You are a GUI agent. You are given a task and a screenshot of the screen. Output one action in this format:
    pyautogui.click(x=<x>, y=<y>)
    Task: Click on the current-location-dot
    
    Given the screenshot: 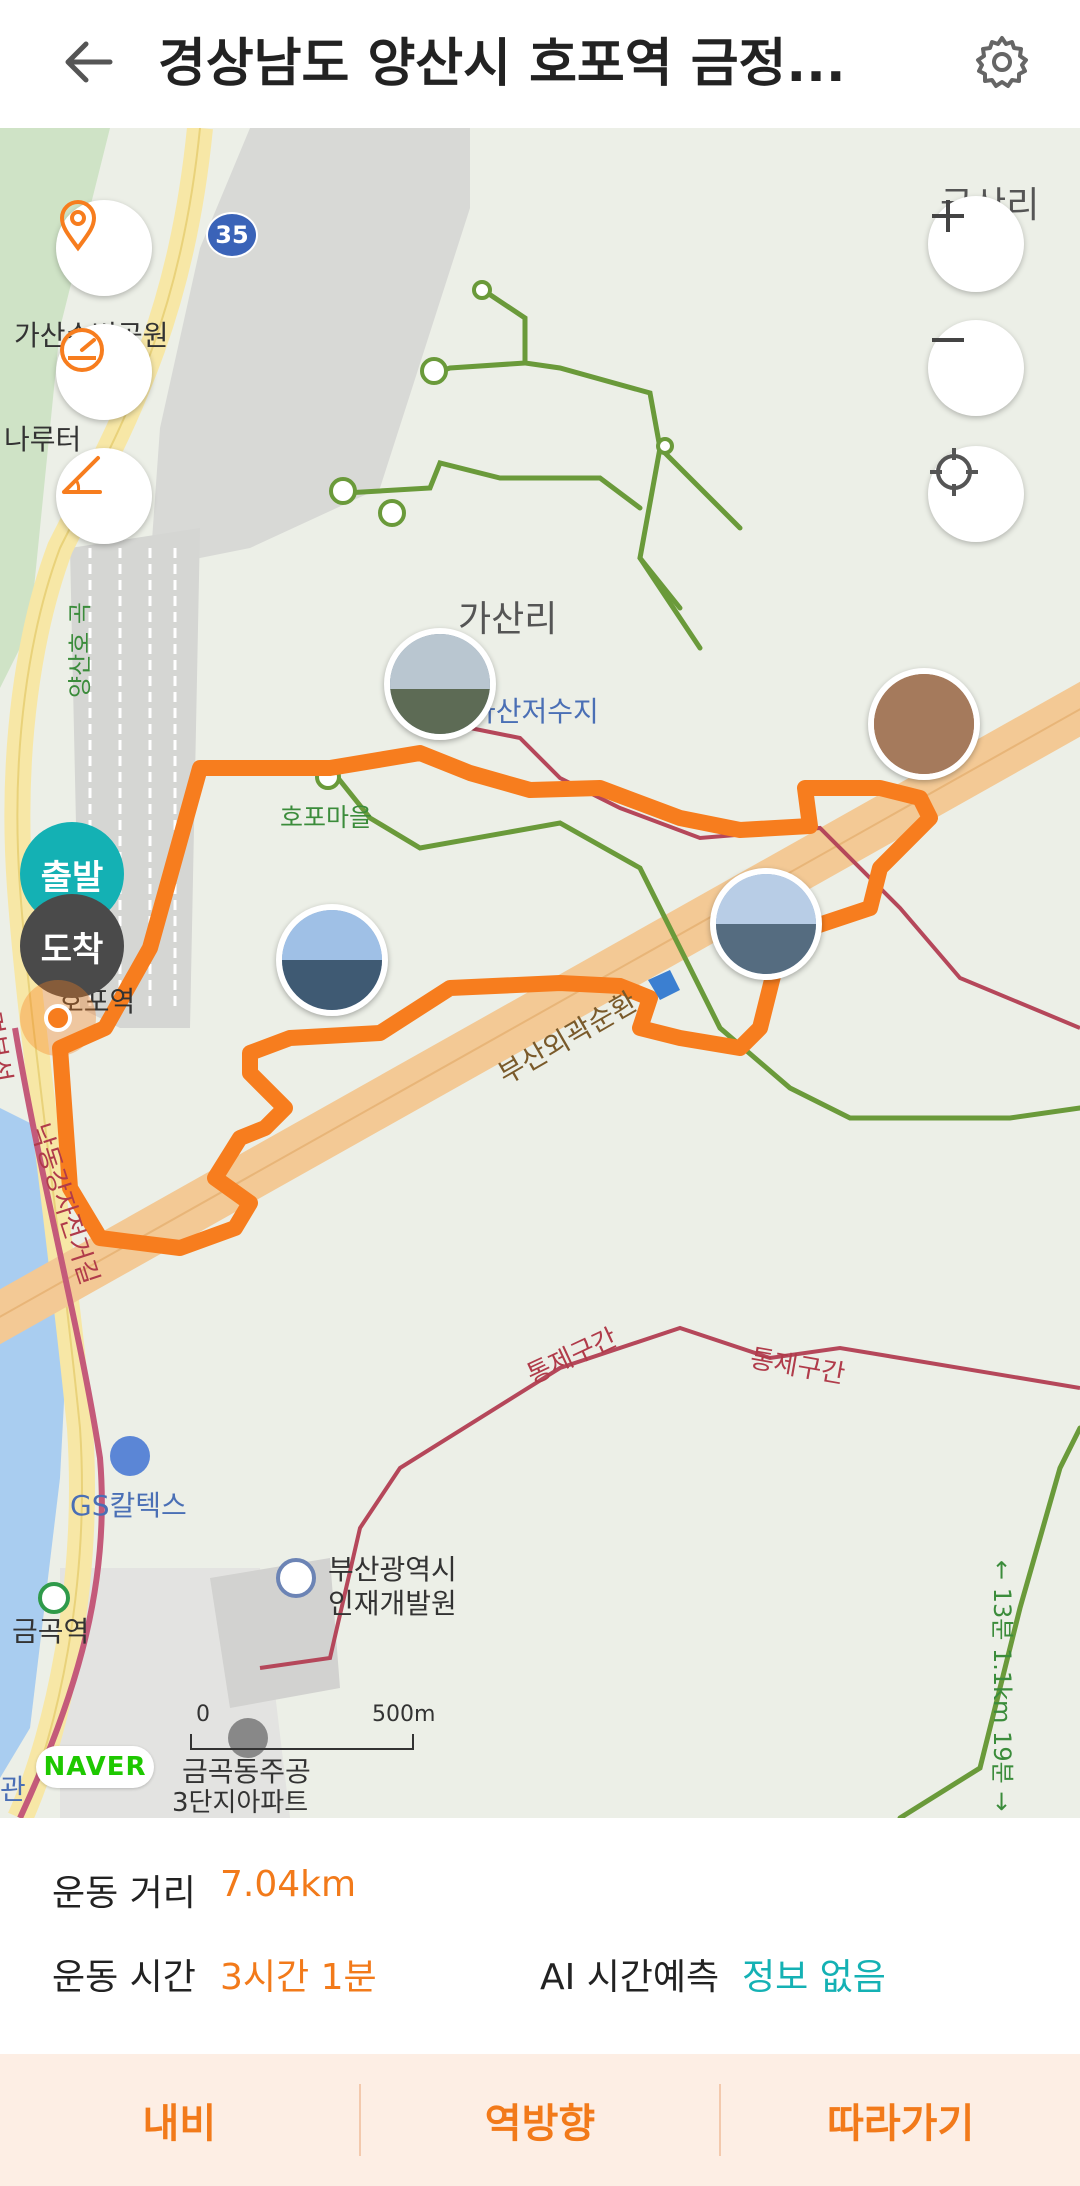 What is the action you would take?
    pyautogui.click(x=58, y=1018)
    